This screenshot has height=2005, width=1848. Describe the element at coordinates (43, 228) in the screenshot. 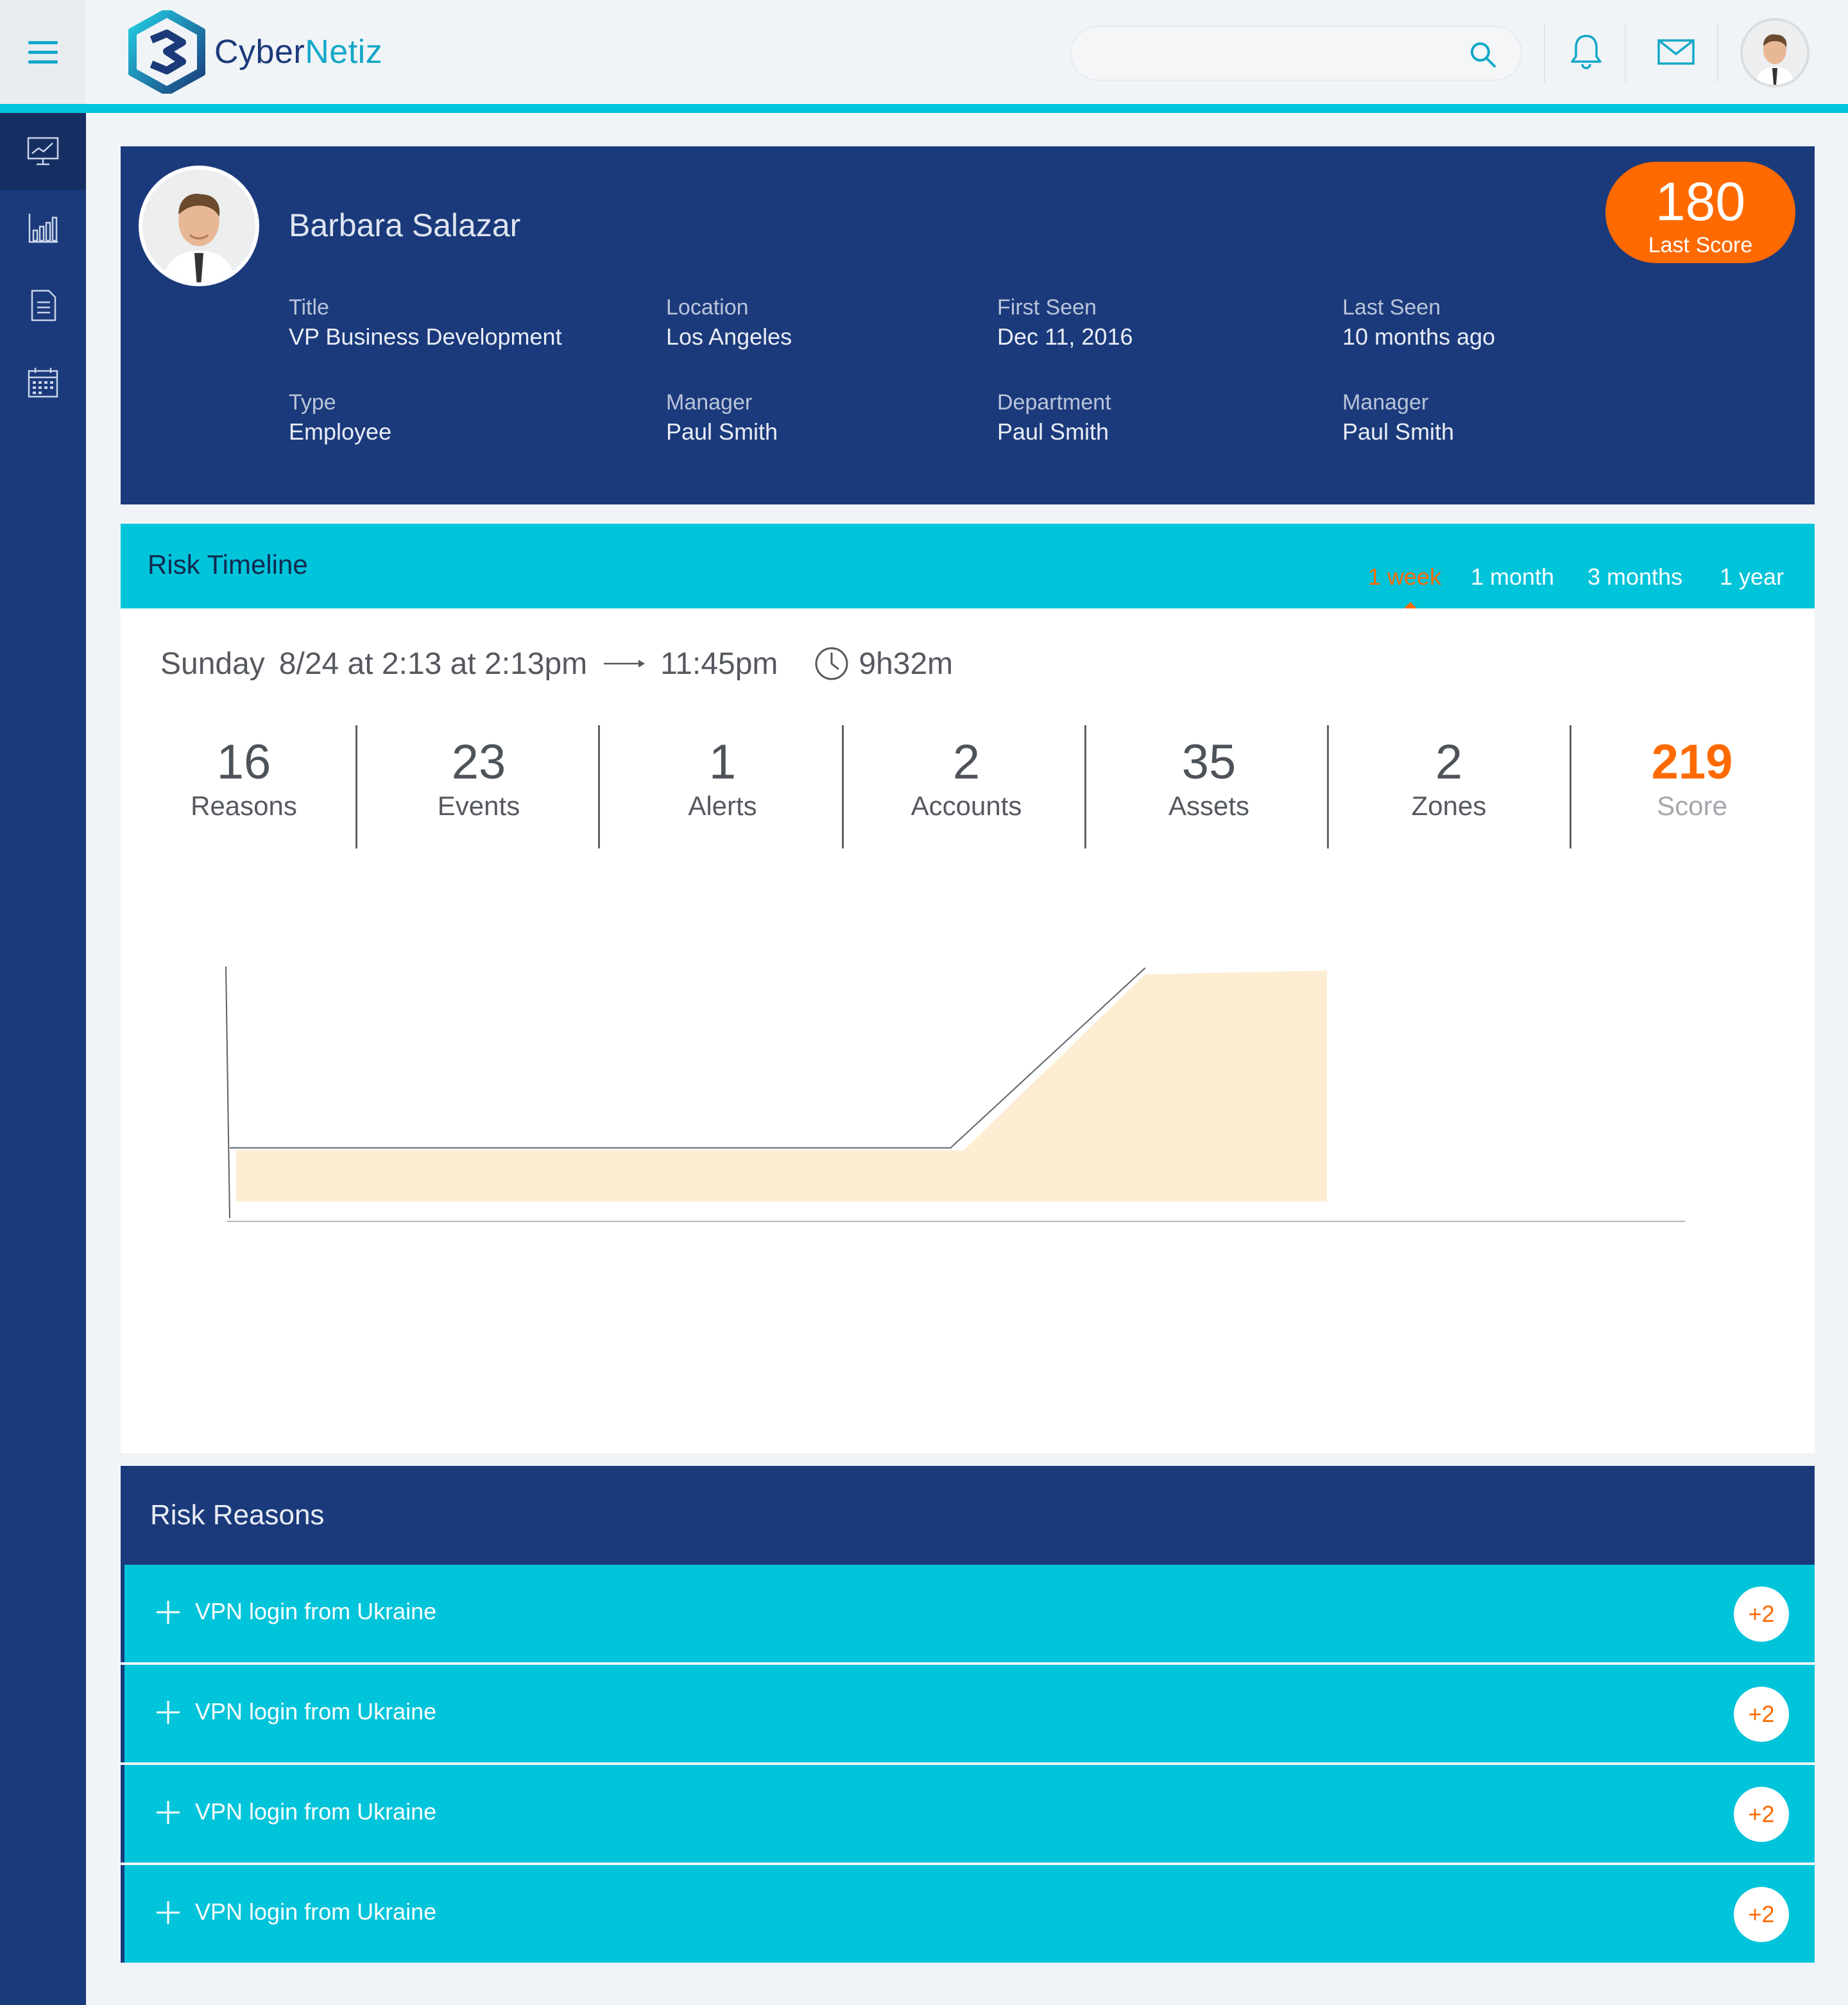

I see `sidebar-item-analytics` at that location.